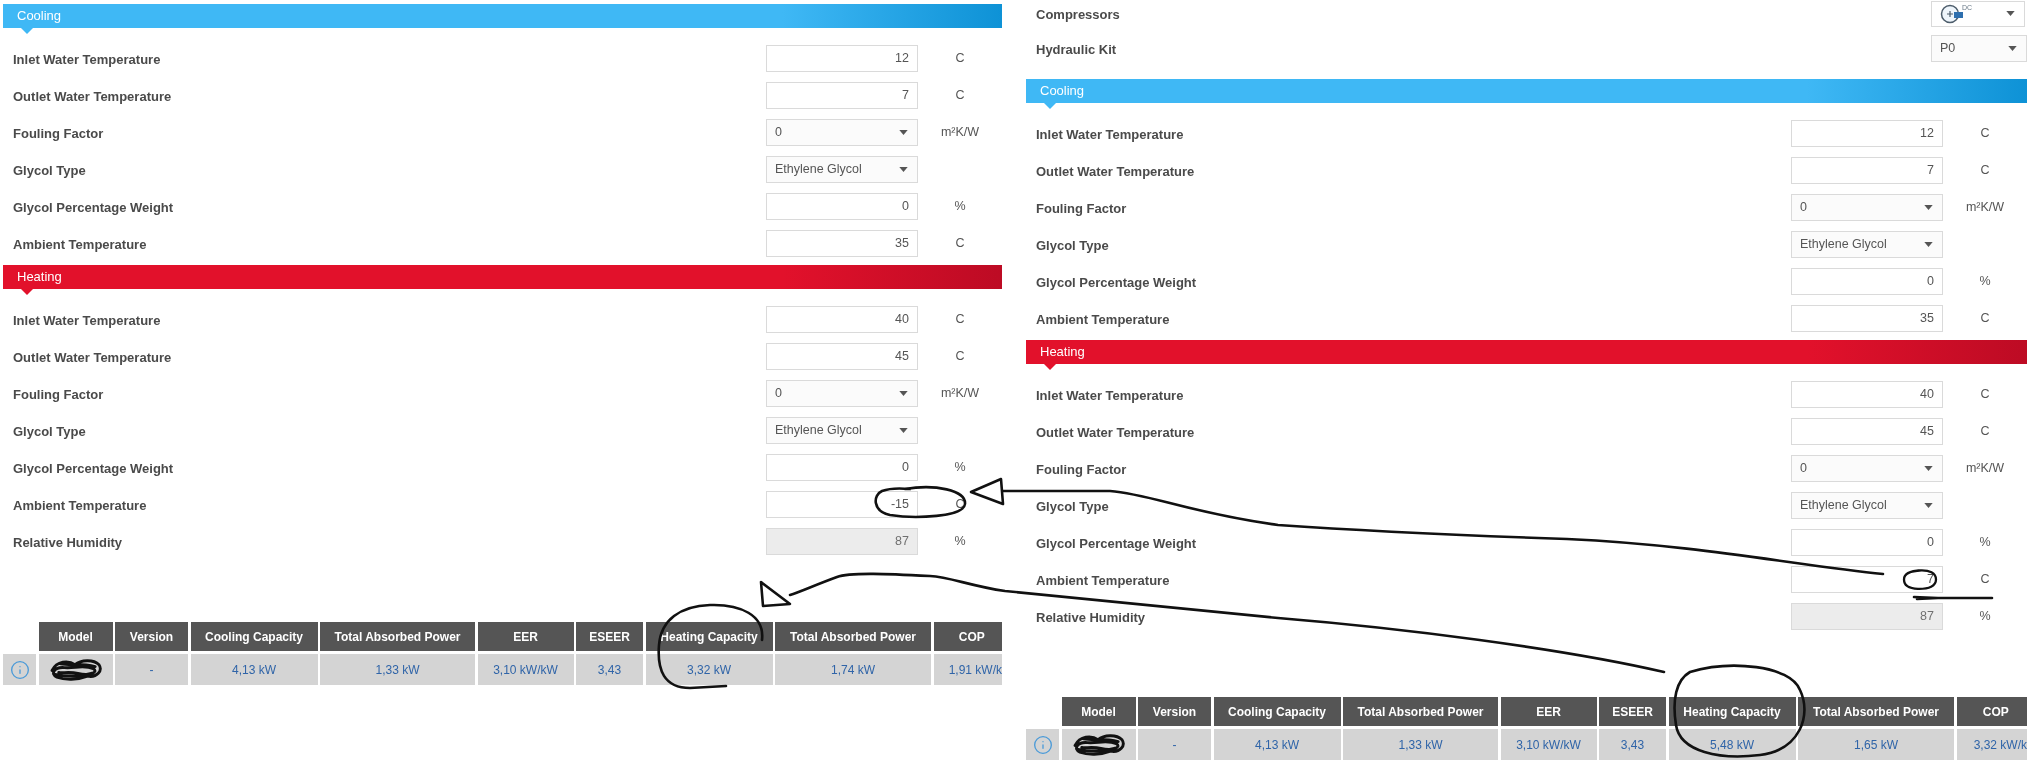 The width and height of the screenshot is (2030, 764). I want to click on table-cell: 1,65 kW, so click(1876, 744).